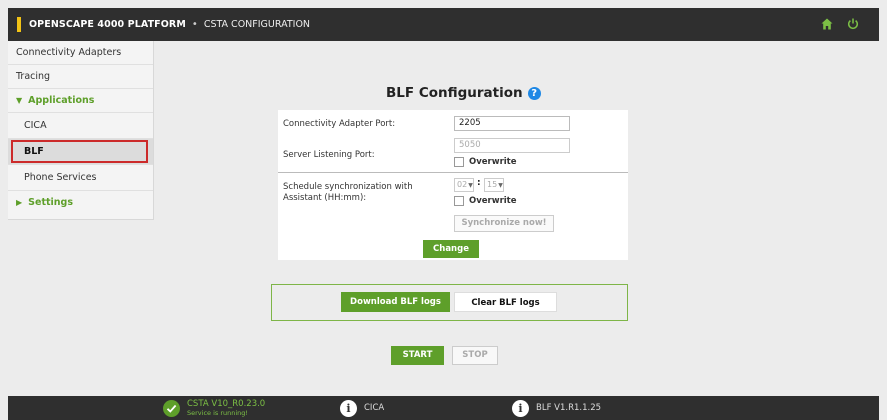 The width and height of the screenshot is (887, 420). Describe the element at coordinates (80, 152) in the screenshot. I see `sidebar-item-blf: BLF` at that location.